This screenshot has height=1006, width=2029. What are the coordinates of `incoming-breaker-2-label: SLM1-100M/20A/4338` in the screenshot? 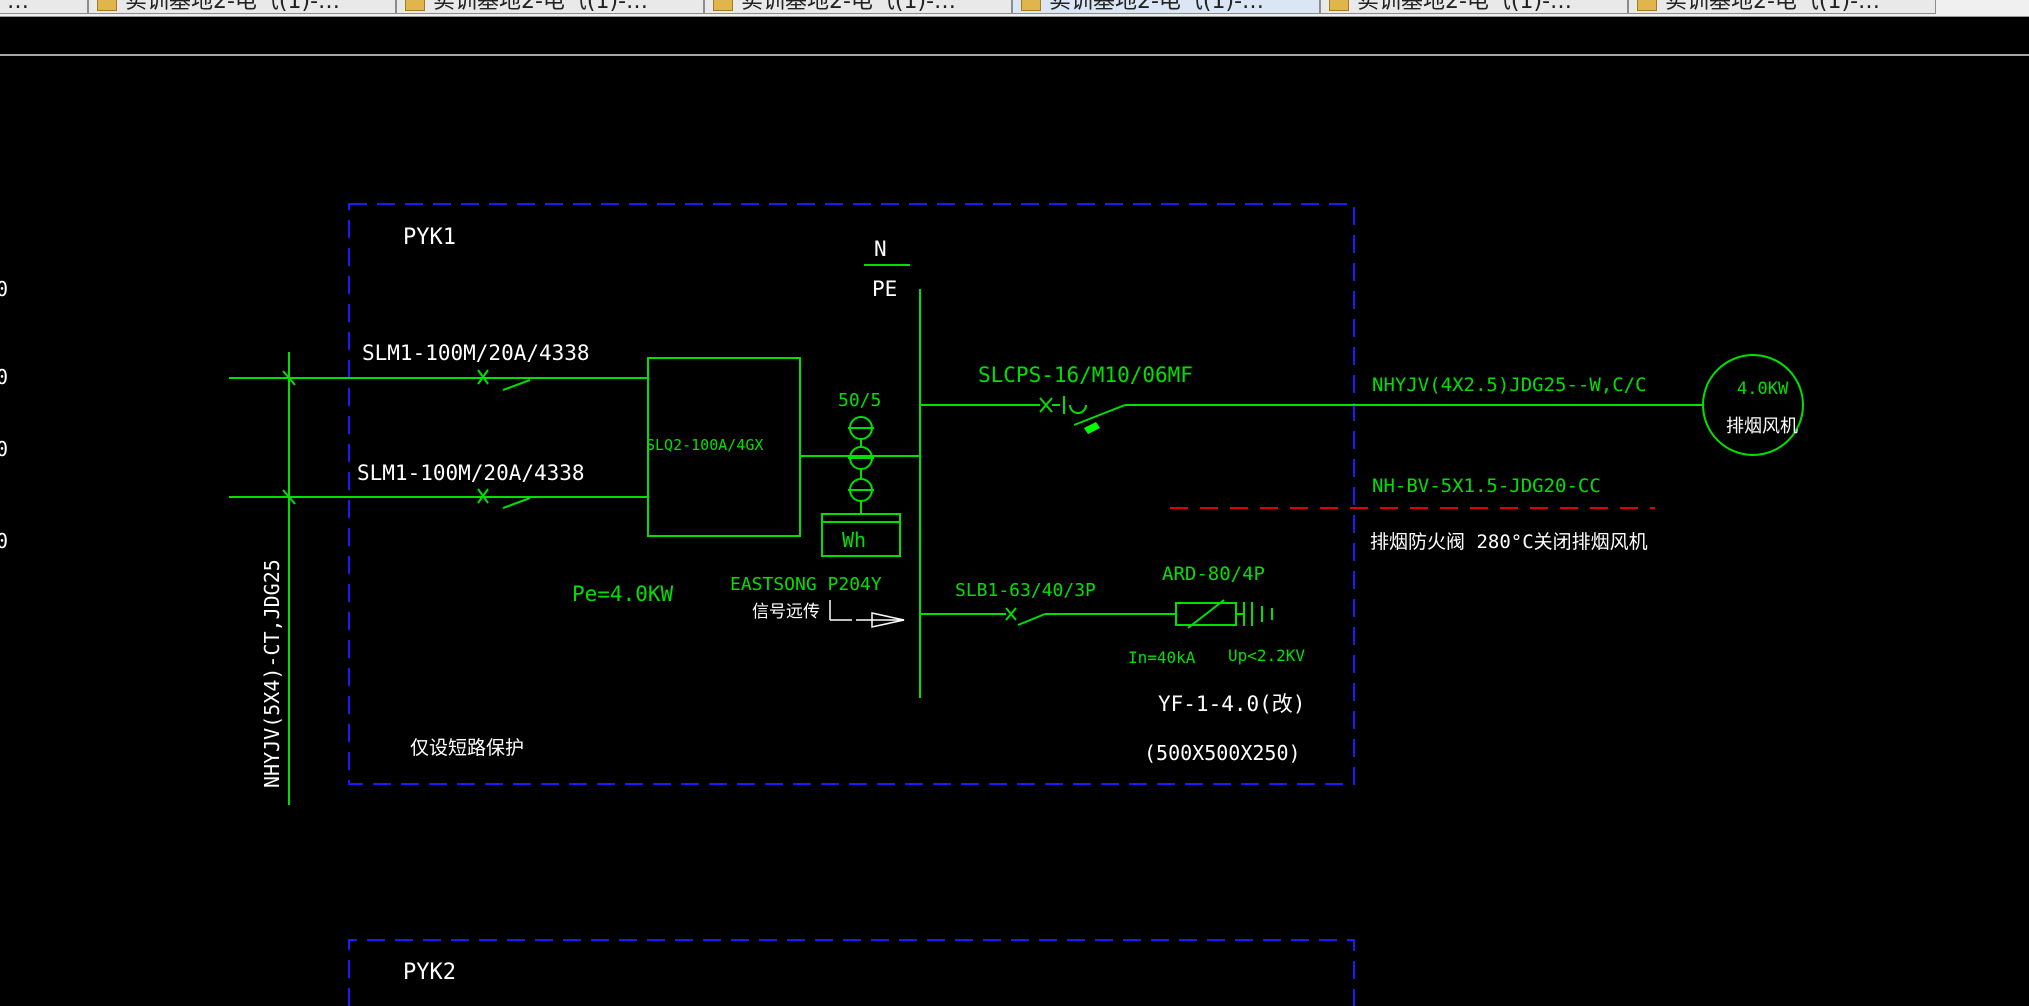 It's located at (471, 473).